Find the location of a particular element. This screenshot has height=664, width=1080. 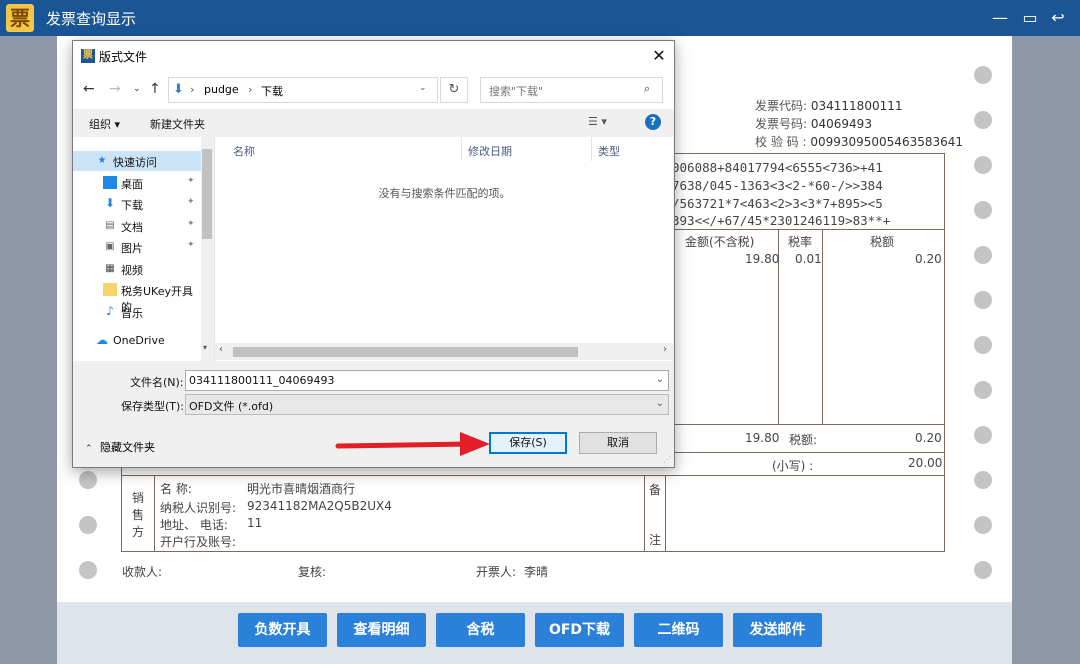

payee-label: 收款人: is located at coordinates (142, 572).